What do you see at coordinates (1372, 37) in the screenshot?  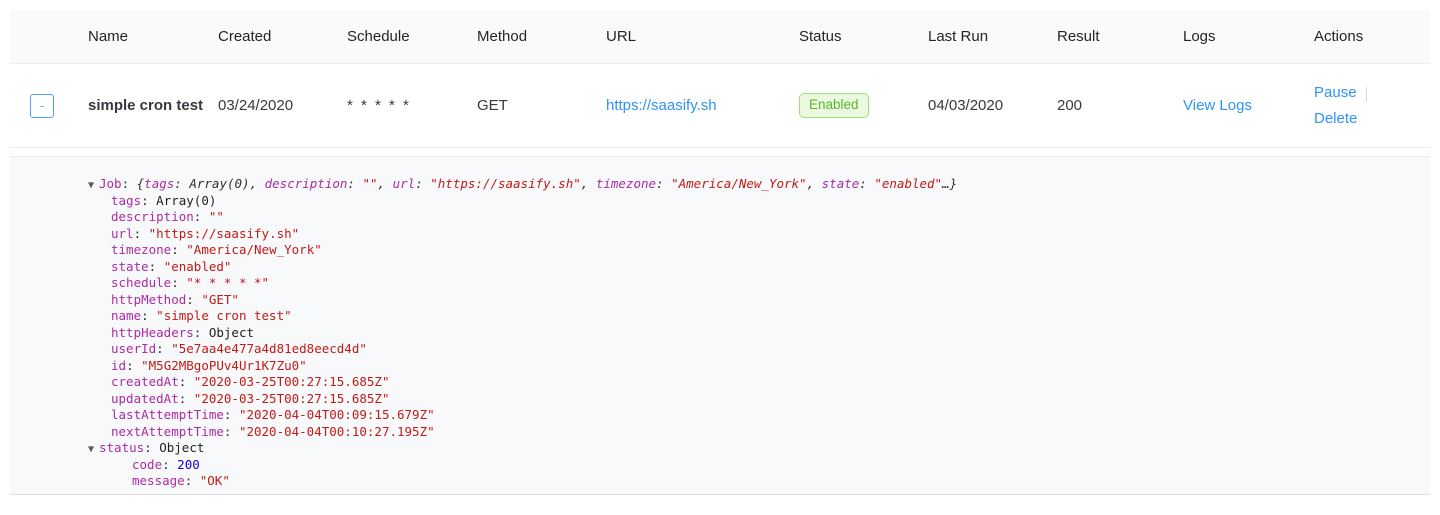 I see `column-header-actions: Actions` at bounding box center [1372, 37].